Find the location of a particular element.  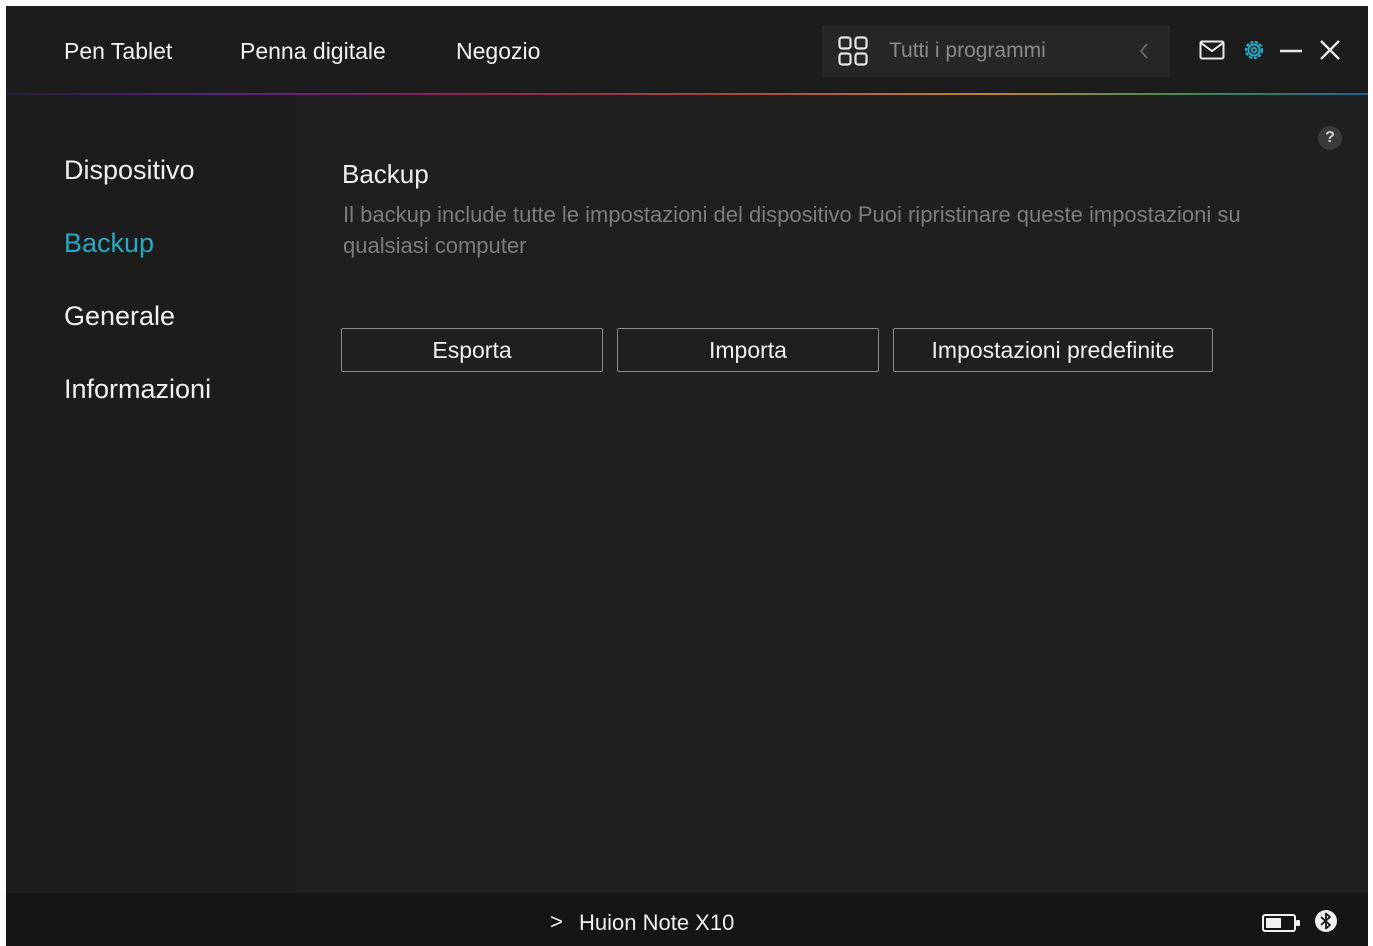

page-title: Backup is located at coordinates (385, 174).